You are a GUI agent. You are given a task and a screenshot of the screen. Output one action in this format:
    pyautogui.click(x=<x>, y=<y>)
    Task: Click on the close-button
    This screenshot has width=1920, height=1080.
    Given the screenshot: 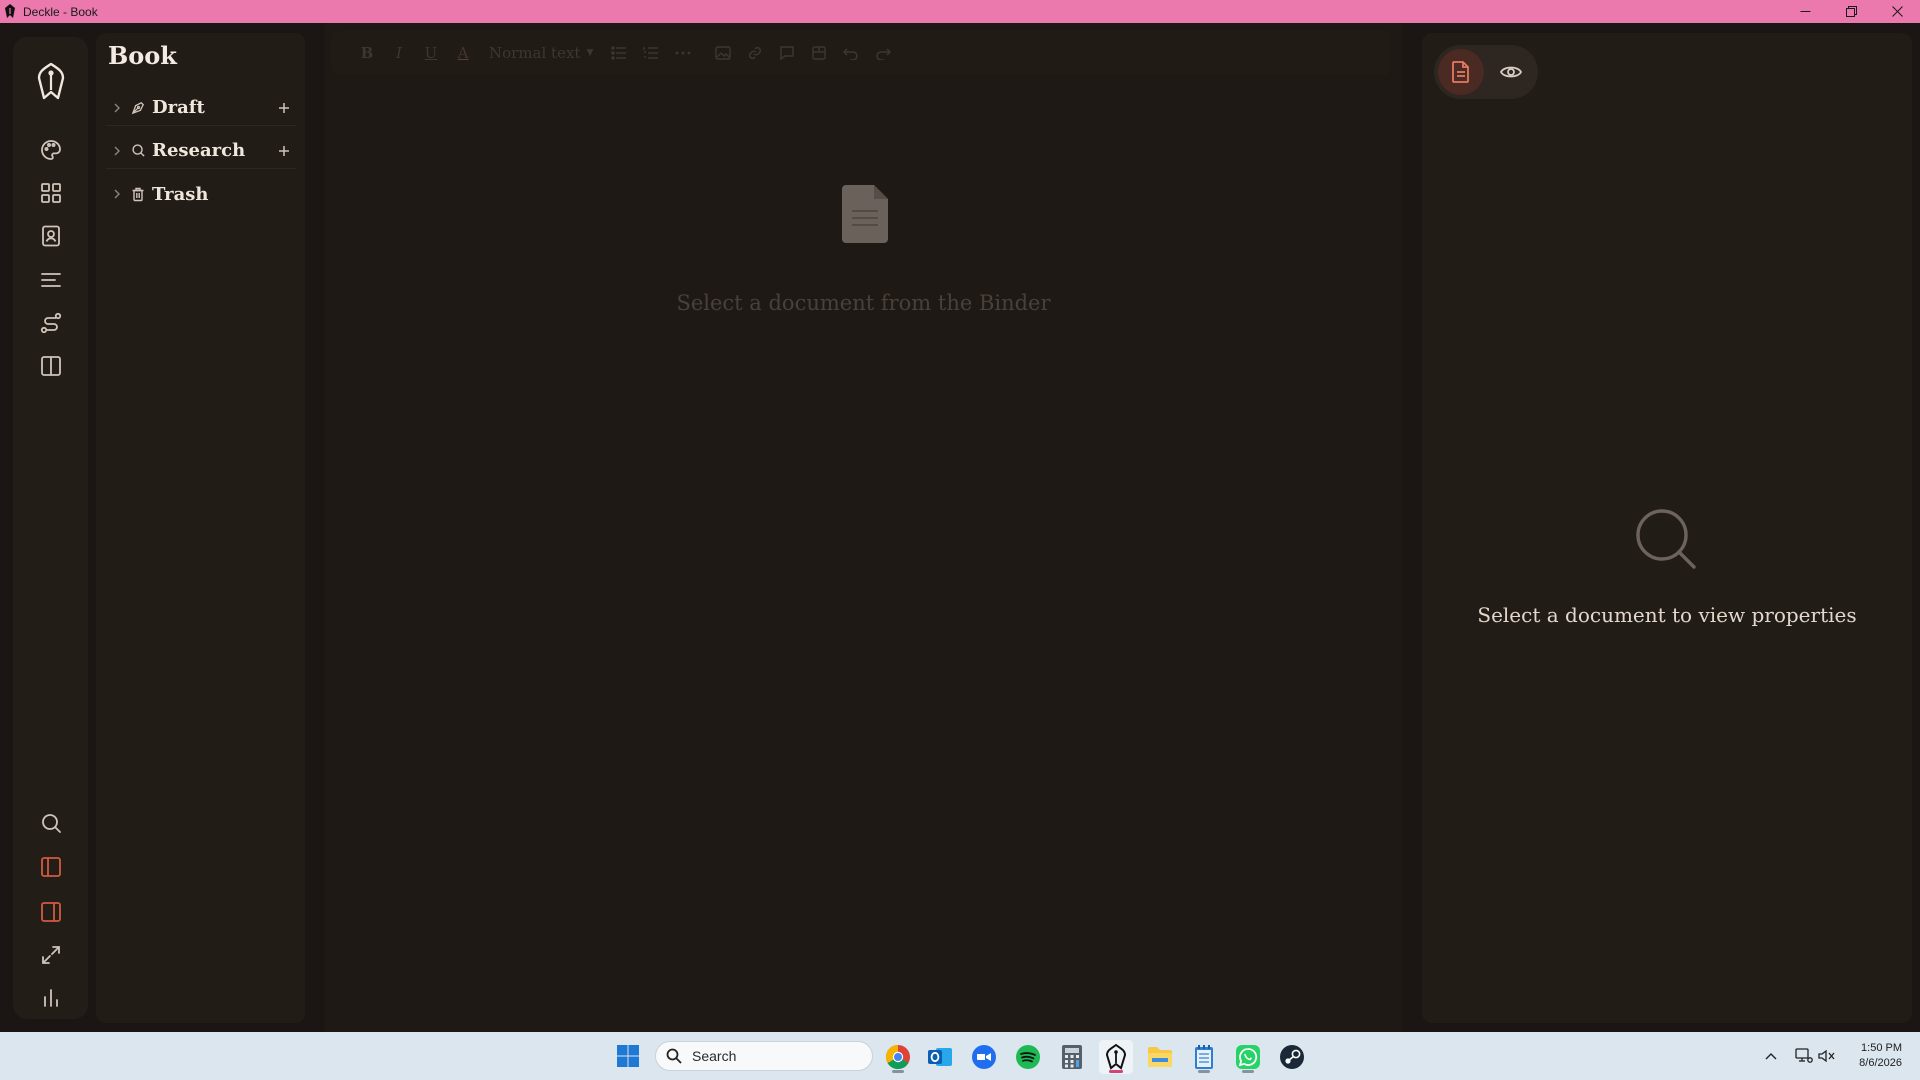 What is the action you would take?
    pyautogui.click(x=1897, y=11)
    